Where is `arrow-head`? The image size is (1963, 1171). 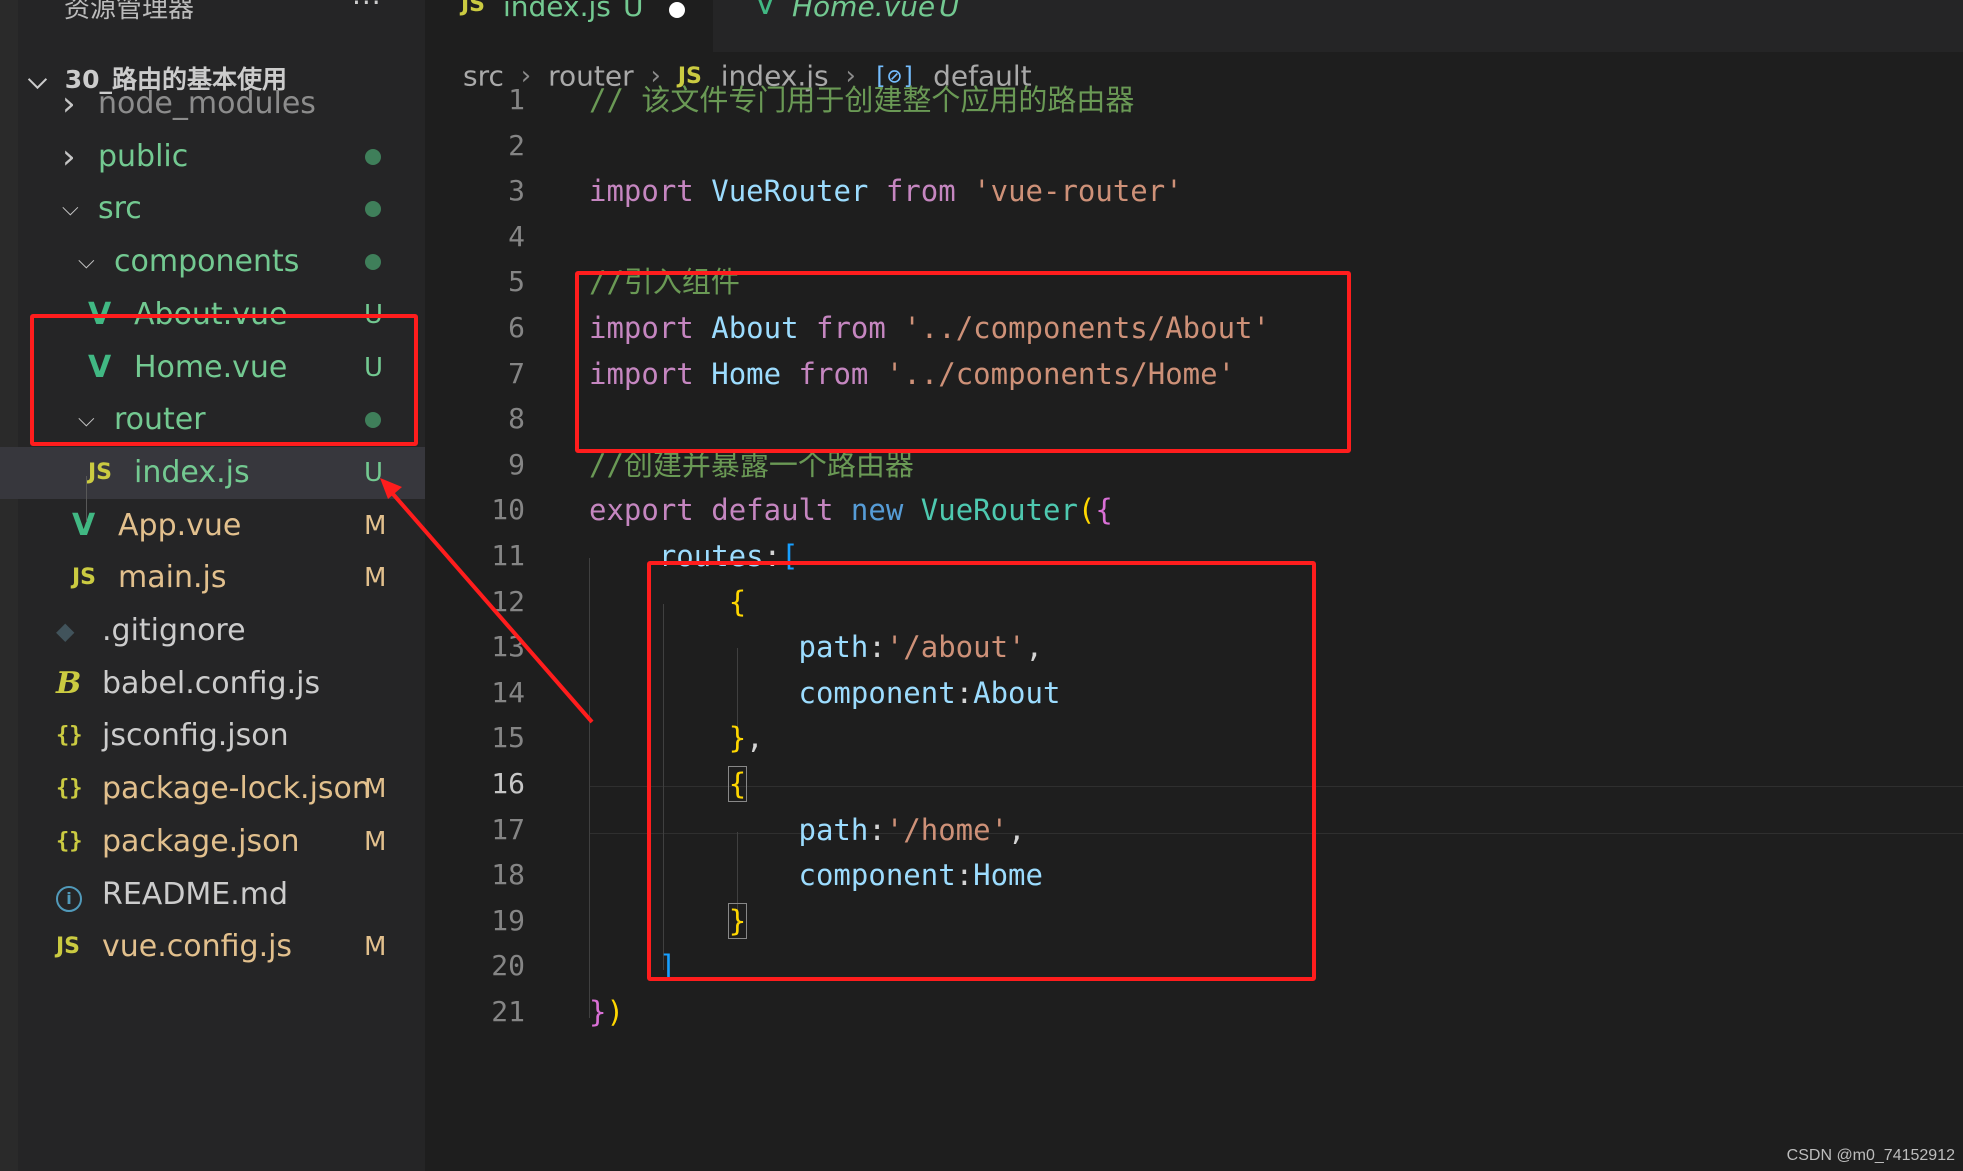
arrow-head is located at coordinates (391, 488).